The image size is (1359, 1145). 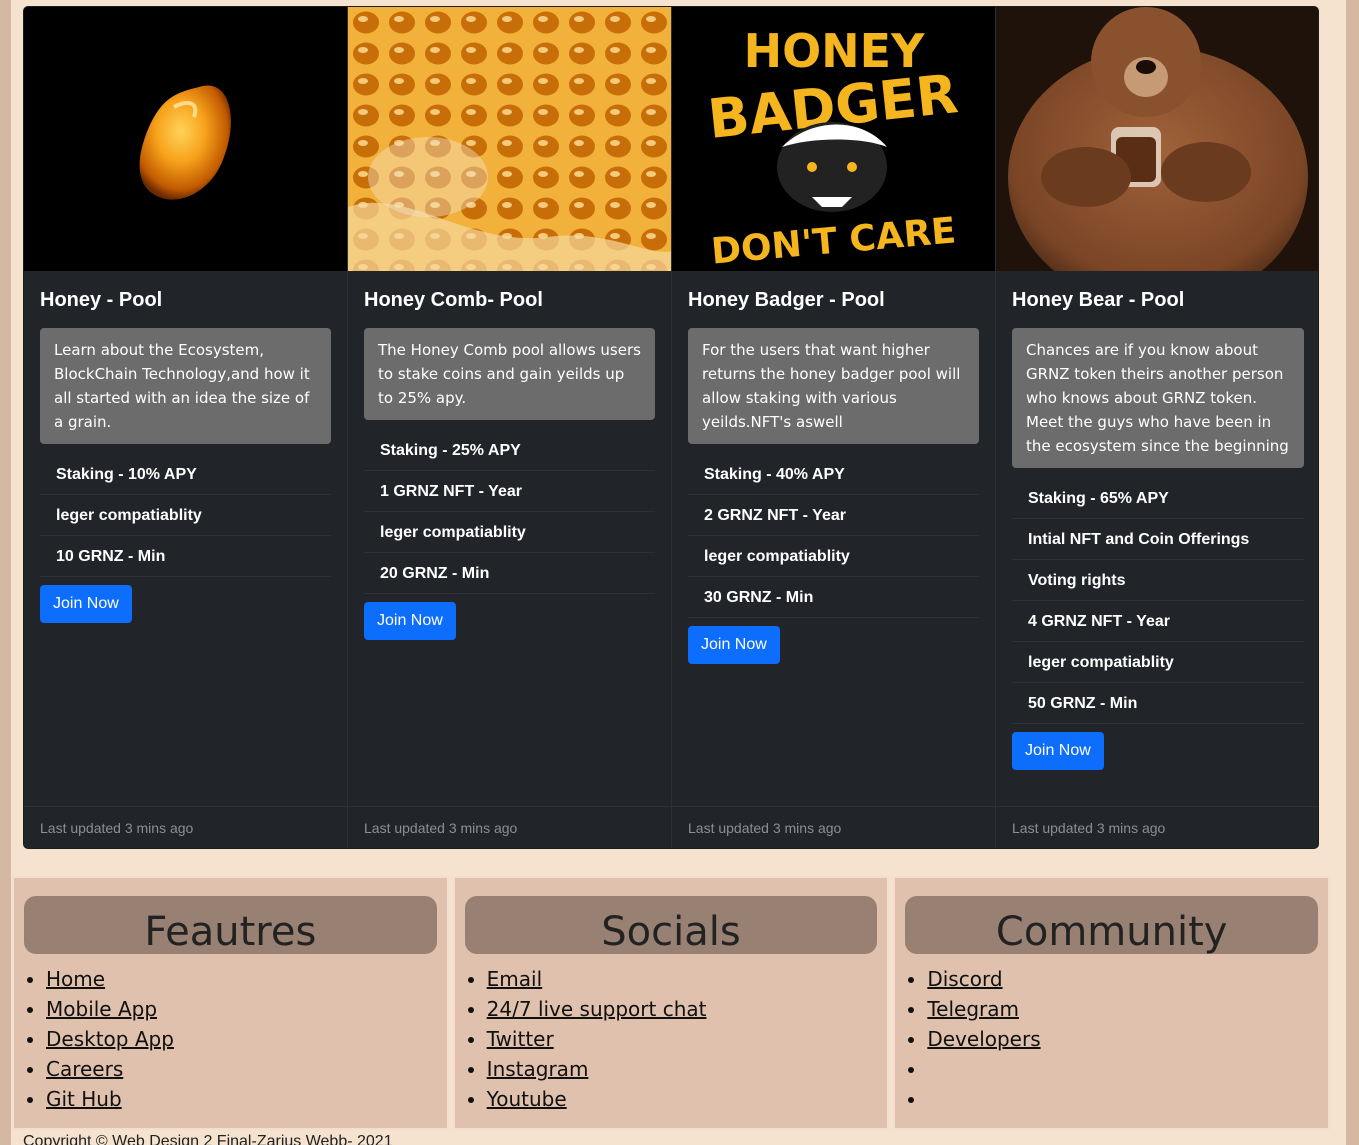 What do you see at coordinates (1112, 925) in the screenshot?
I see `footer-heading: Community` at bounding box center [1112, 925].